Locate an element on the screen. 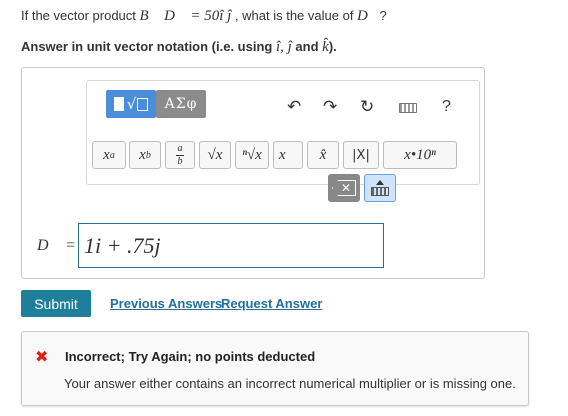 This screenshot has height=416, width=568. question-text: If the vector product is located at coordinates (80, 15).